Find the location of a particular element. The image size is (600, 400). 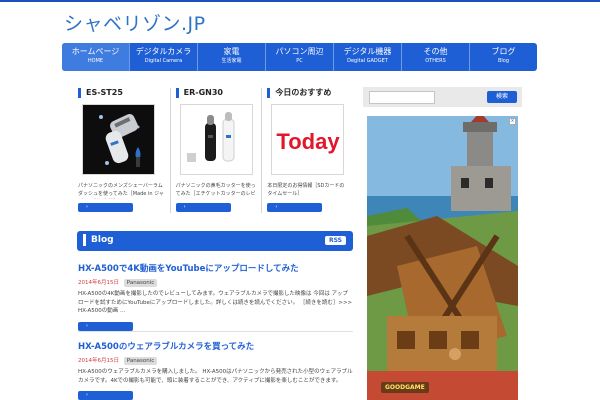

pickup-text: パナソニックの鼻毛カッターを使ってみた［エチケットカッターのレビュー］ is located at coordinates (215, 190).